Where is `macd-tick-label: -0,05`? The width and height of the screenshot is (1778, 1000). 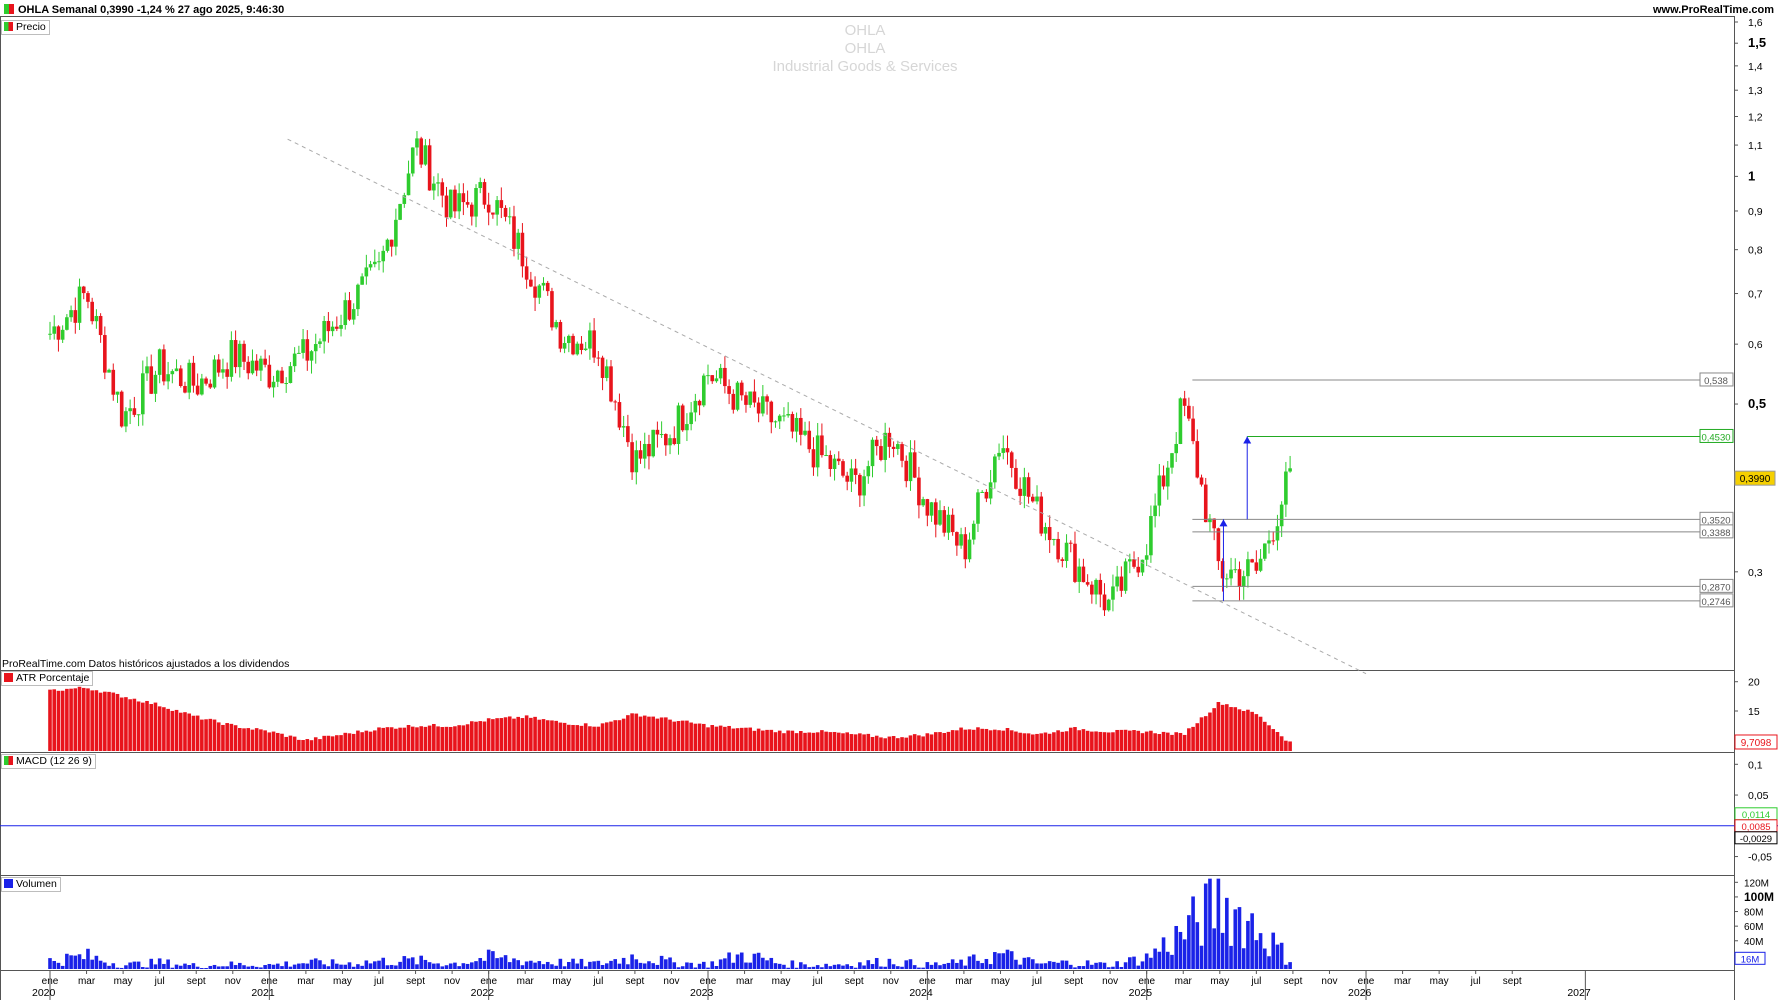
macd-tick-label: -0,05 is located at coordinates (1760, 858).